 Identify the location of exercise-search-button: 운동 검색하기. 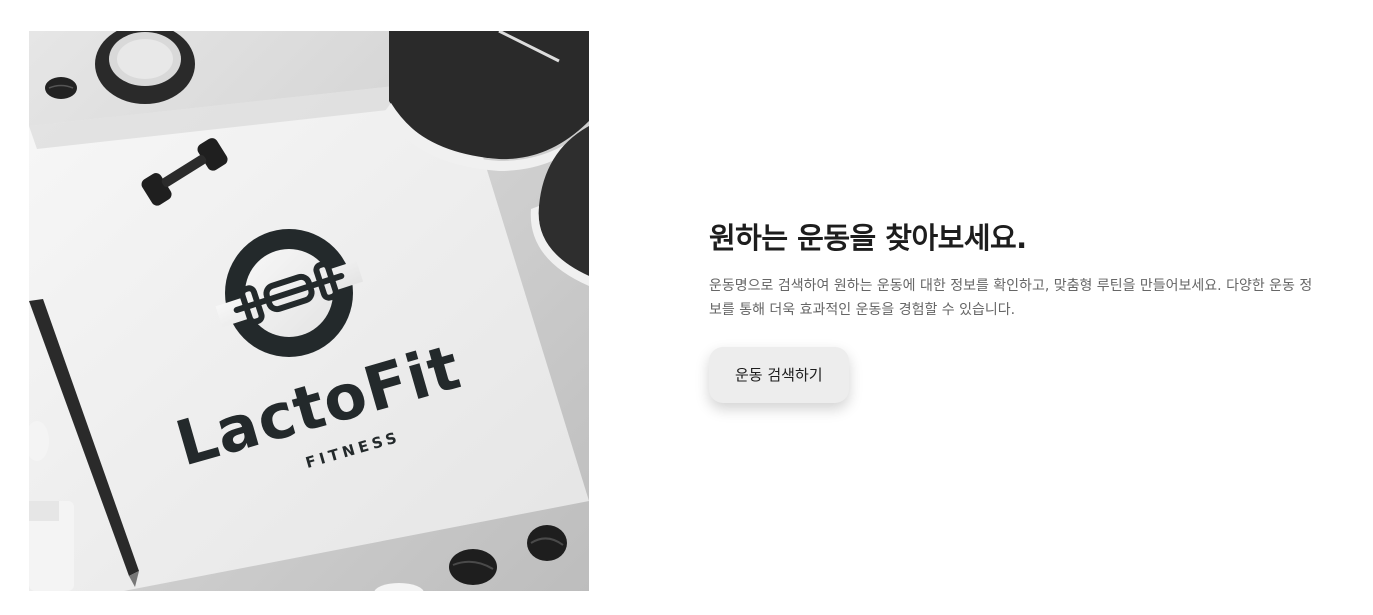
(779, 375).